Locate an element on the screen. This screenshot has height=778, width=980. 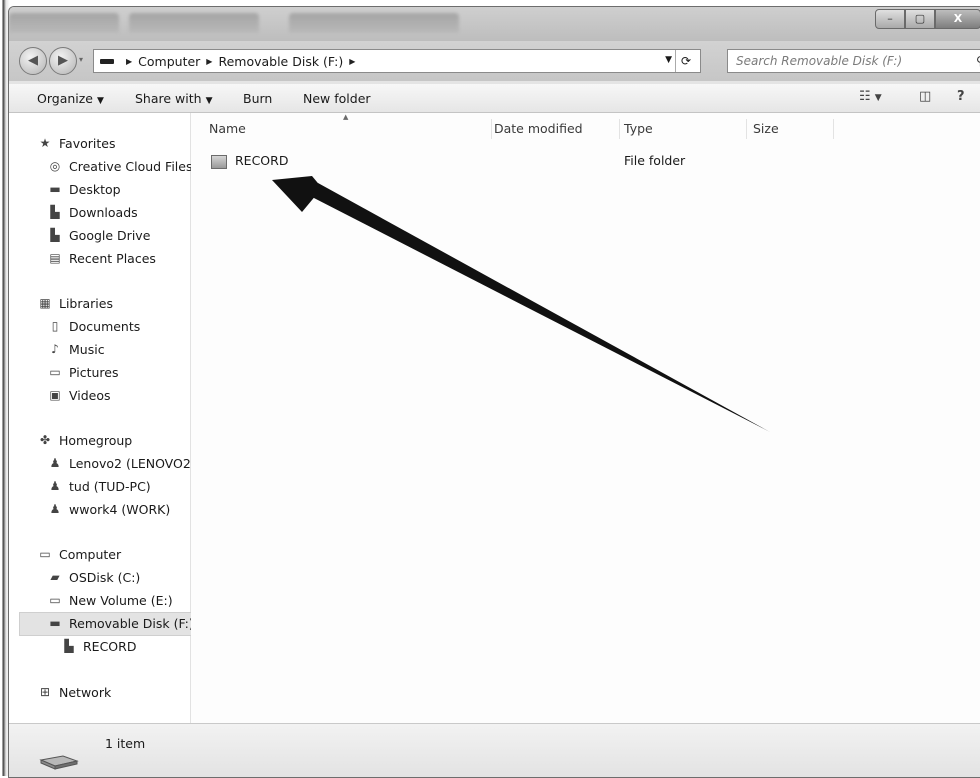
address-dropdown-icon: ▼ is located at coordinates (668, 60).